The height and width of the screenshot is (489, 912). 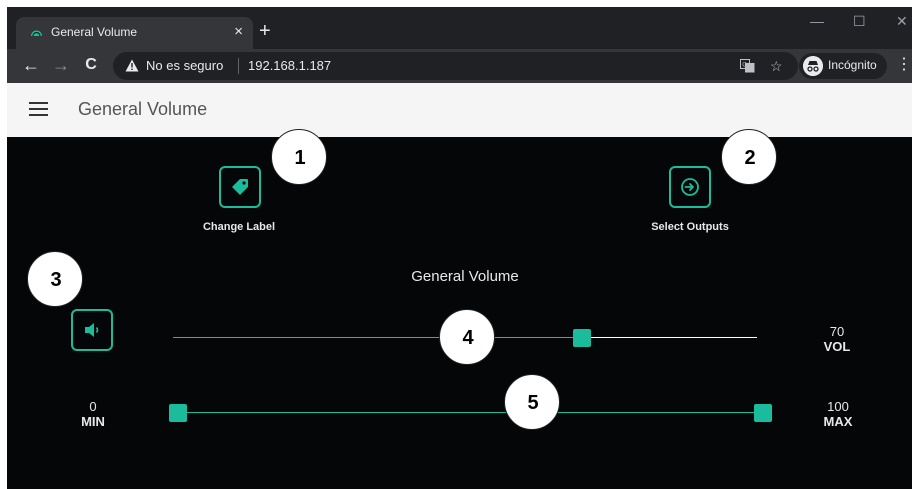 I want to click on range-min-label: MIN, so click(x=93, y=421).